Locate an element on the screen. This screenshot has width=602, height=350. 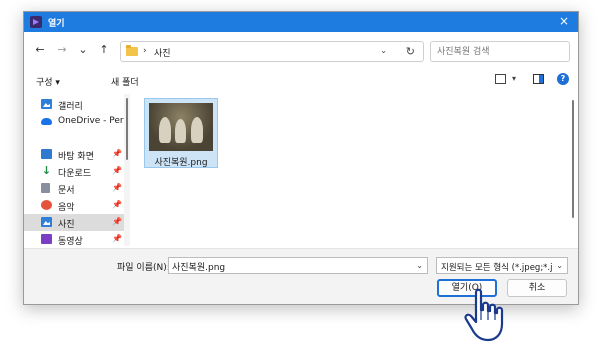
title-bar: 열기 × is located at coordinates (301, 22).